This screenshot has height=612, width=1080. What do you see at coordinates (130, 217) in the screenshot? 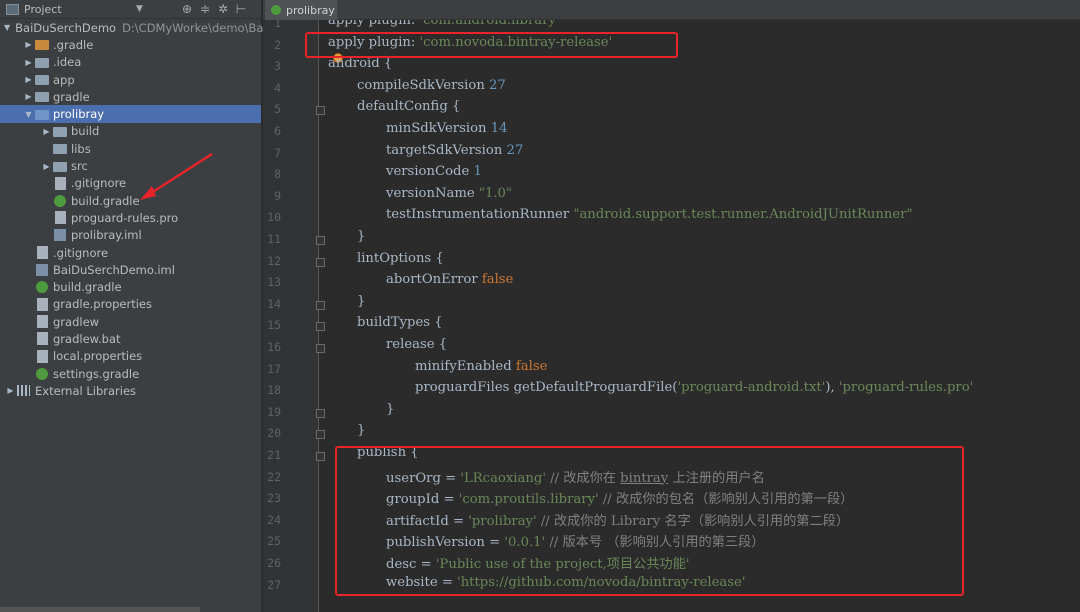
I see `tree-item: proguard-rules.pro` at bounding box center [130, 217].